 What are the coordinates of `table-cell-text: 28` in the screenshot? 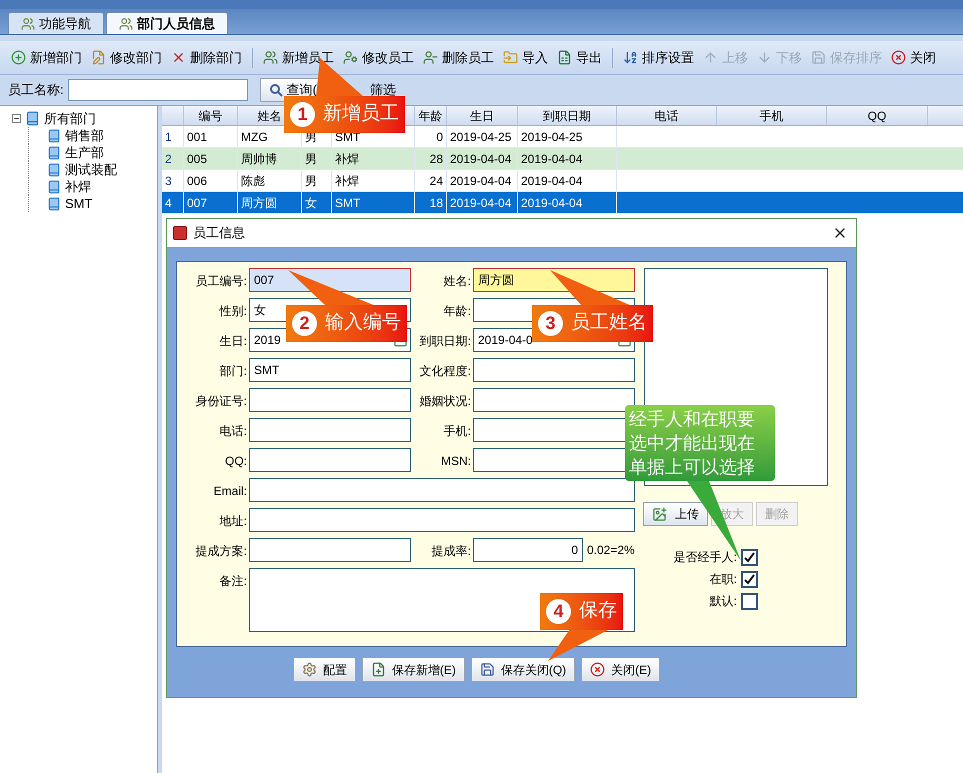 It's located at (436, 159).